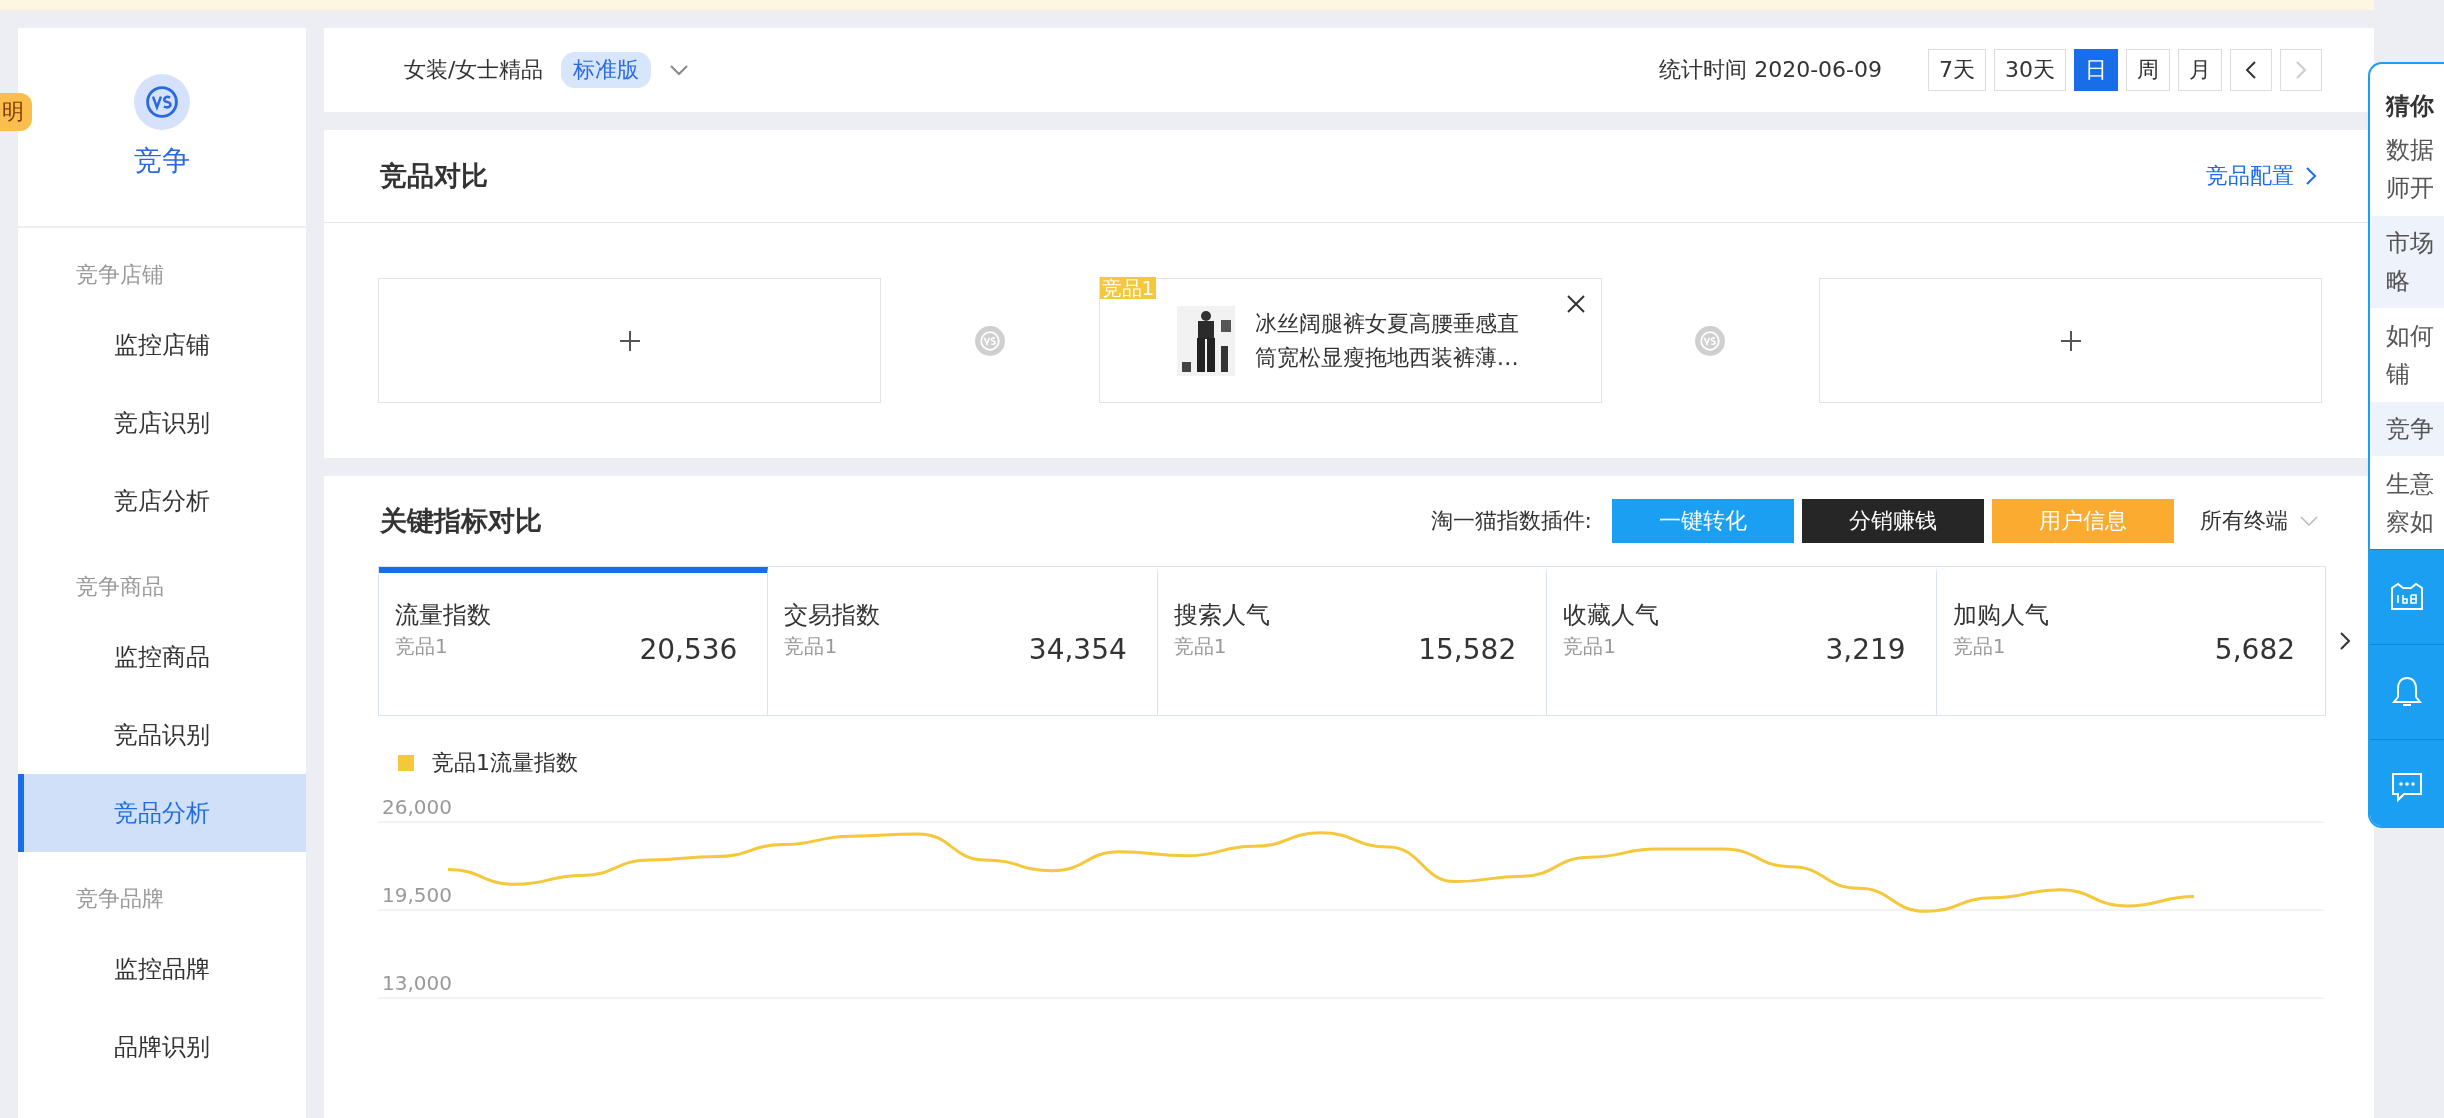 The image size is (2444, 1118). Describe the element at coordinates (162, 813) in the screenshot. I see `sidebar-item: 竞品分析` at that location.